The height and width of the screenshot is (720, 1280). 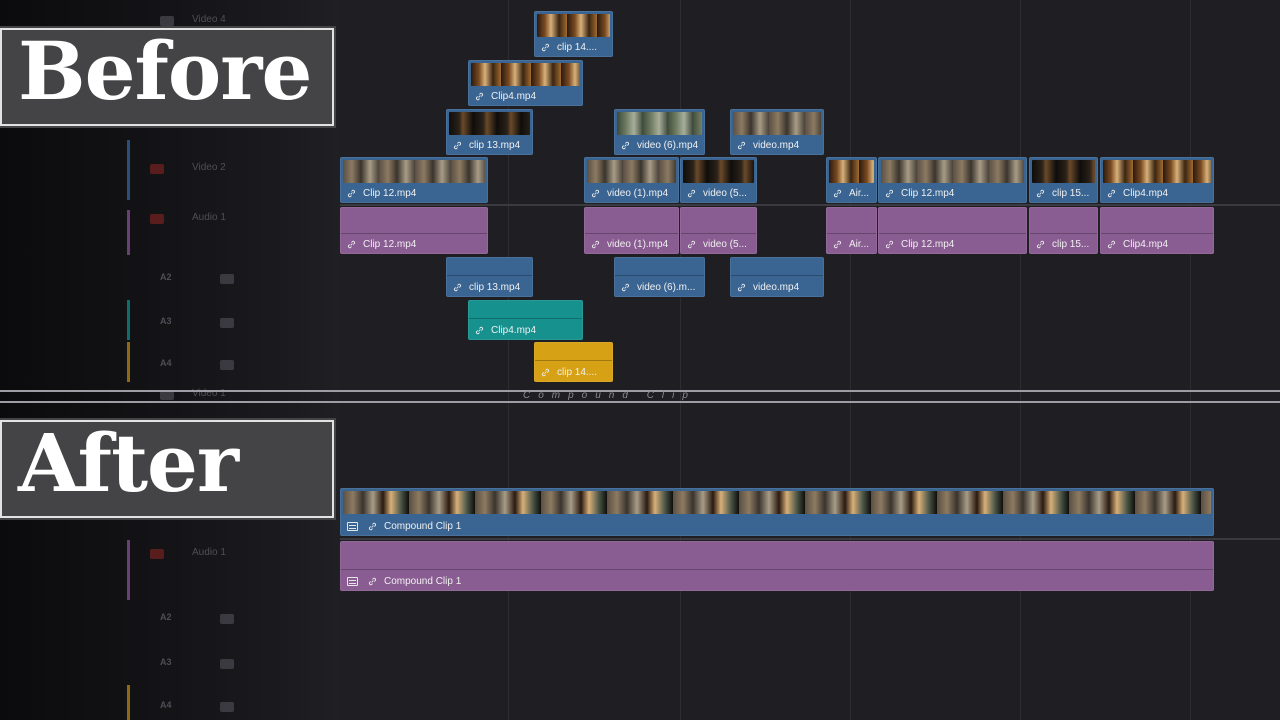 I want to click on audio-clip: video.mp4, so click(x=777, y=277).